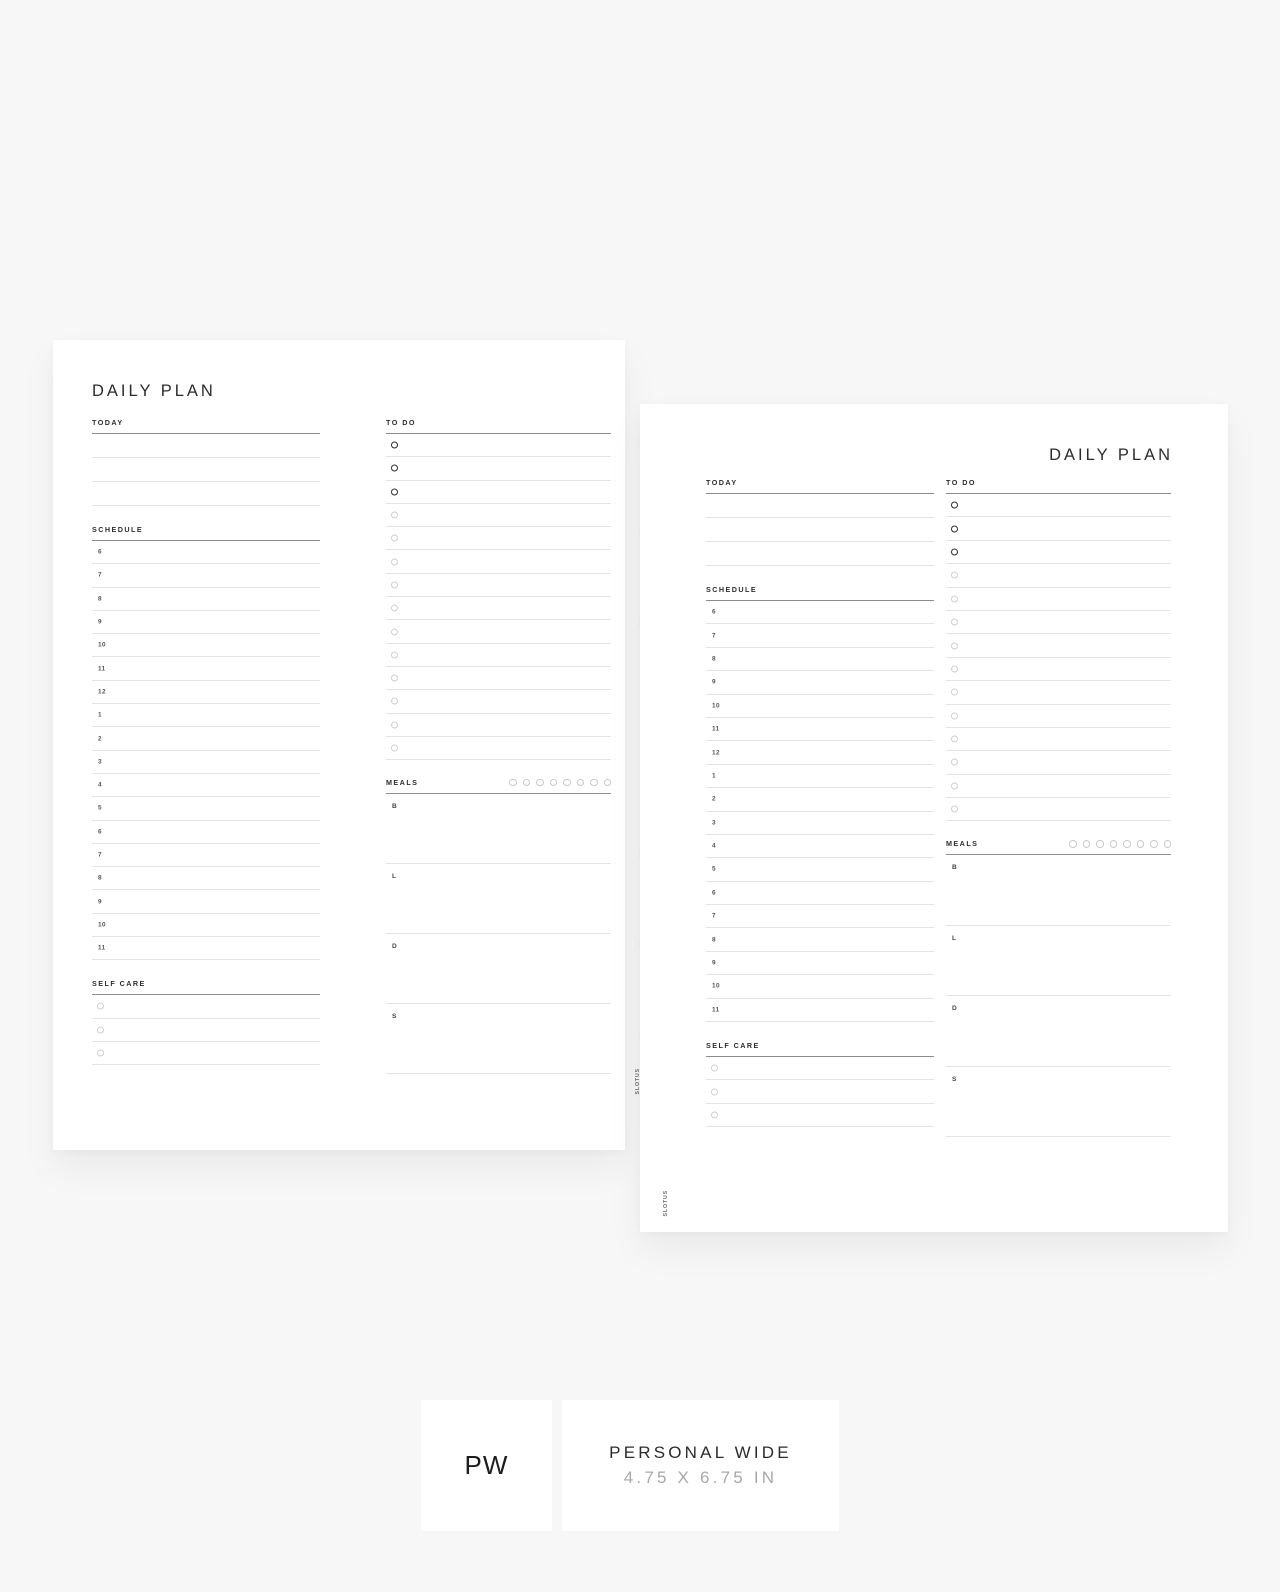 The height and width of the screenshot is (1592, 1280). I want to click on schedule-row: 1, so click(206, 716).